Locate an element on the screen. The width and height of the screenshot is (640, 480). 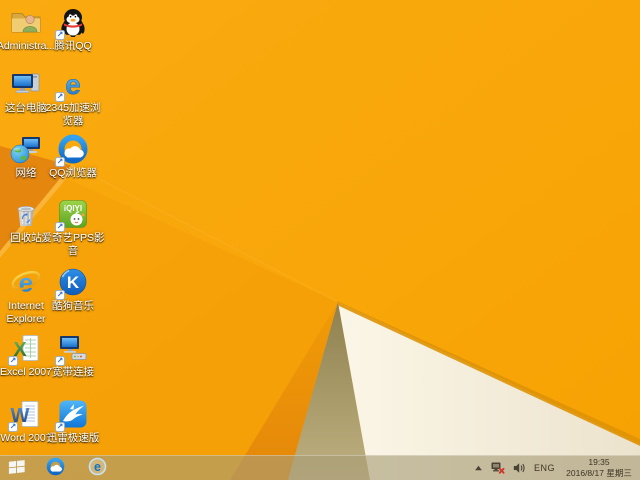
internet-explorer-icon: e is located at coordinates (26, 282).